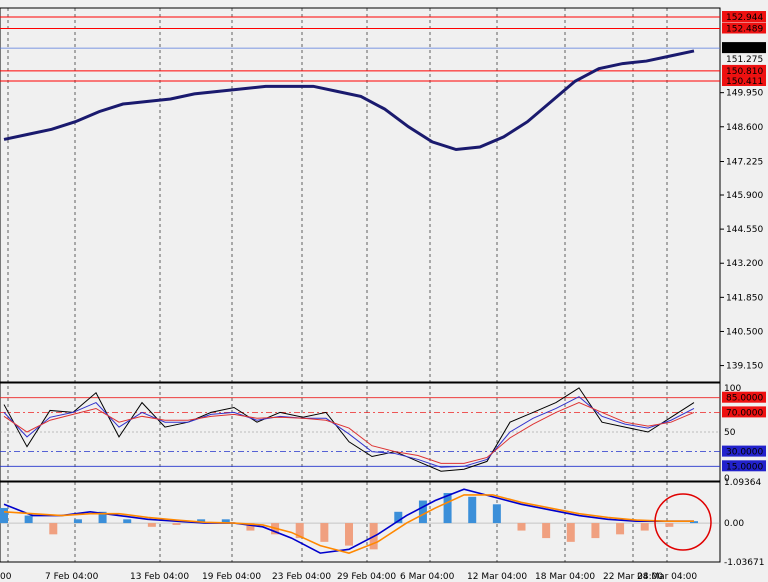  Describe the element at coordinates (744, 332) in the screenshot. I see `price-tick-label: 140.500` at that location.